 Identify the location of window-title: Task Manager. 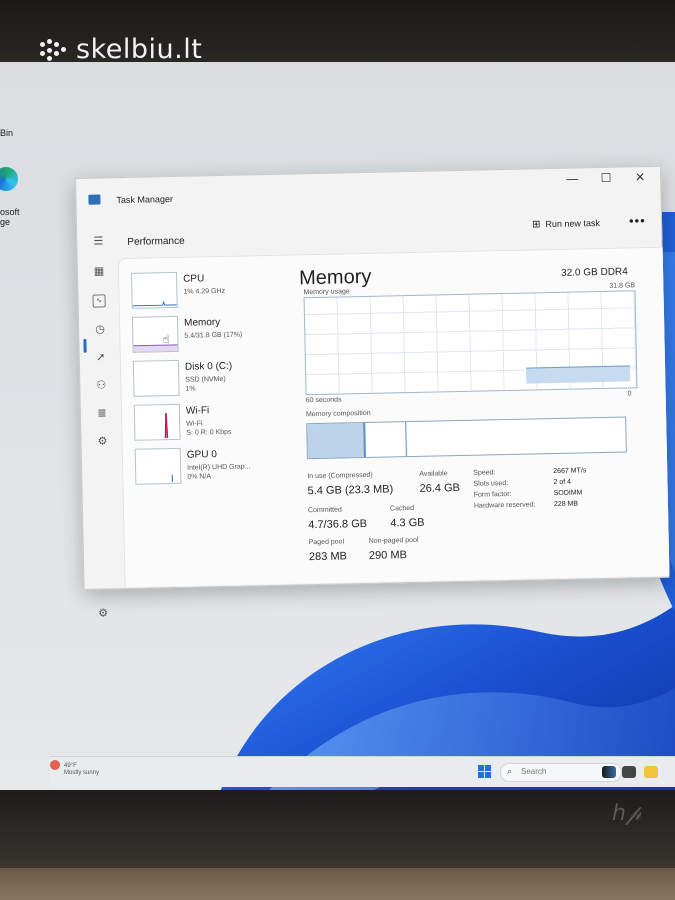
(145, 199).